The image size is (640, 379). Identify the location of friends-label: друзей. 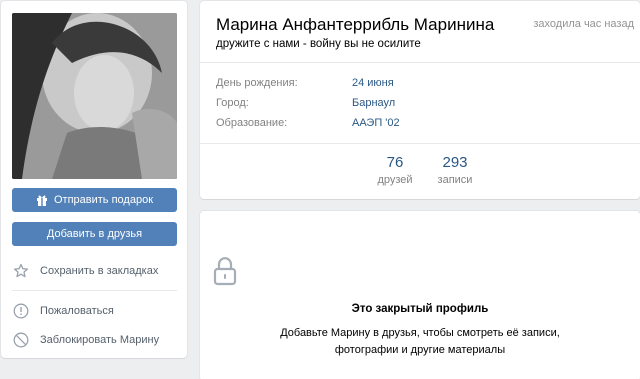
(395, 180).